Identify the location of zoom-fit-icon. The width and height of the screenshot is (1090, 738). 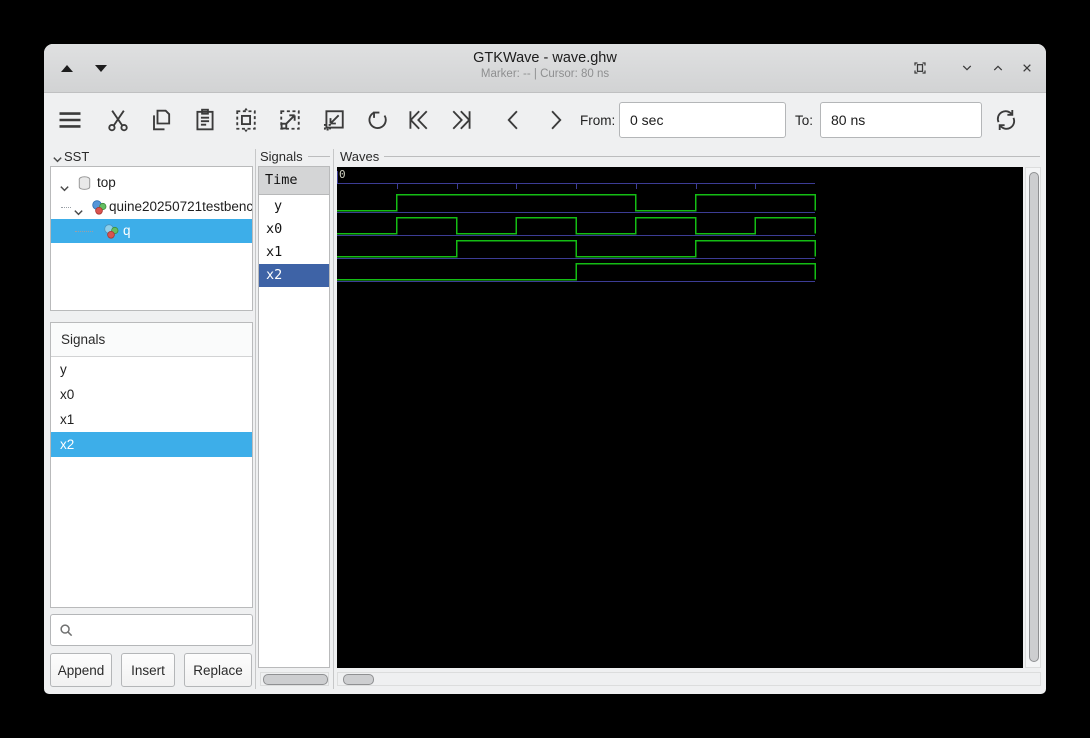
(246, 120).